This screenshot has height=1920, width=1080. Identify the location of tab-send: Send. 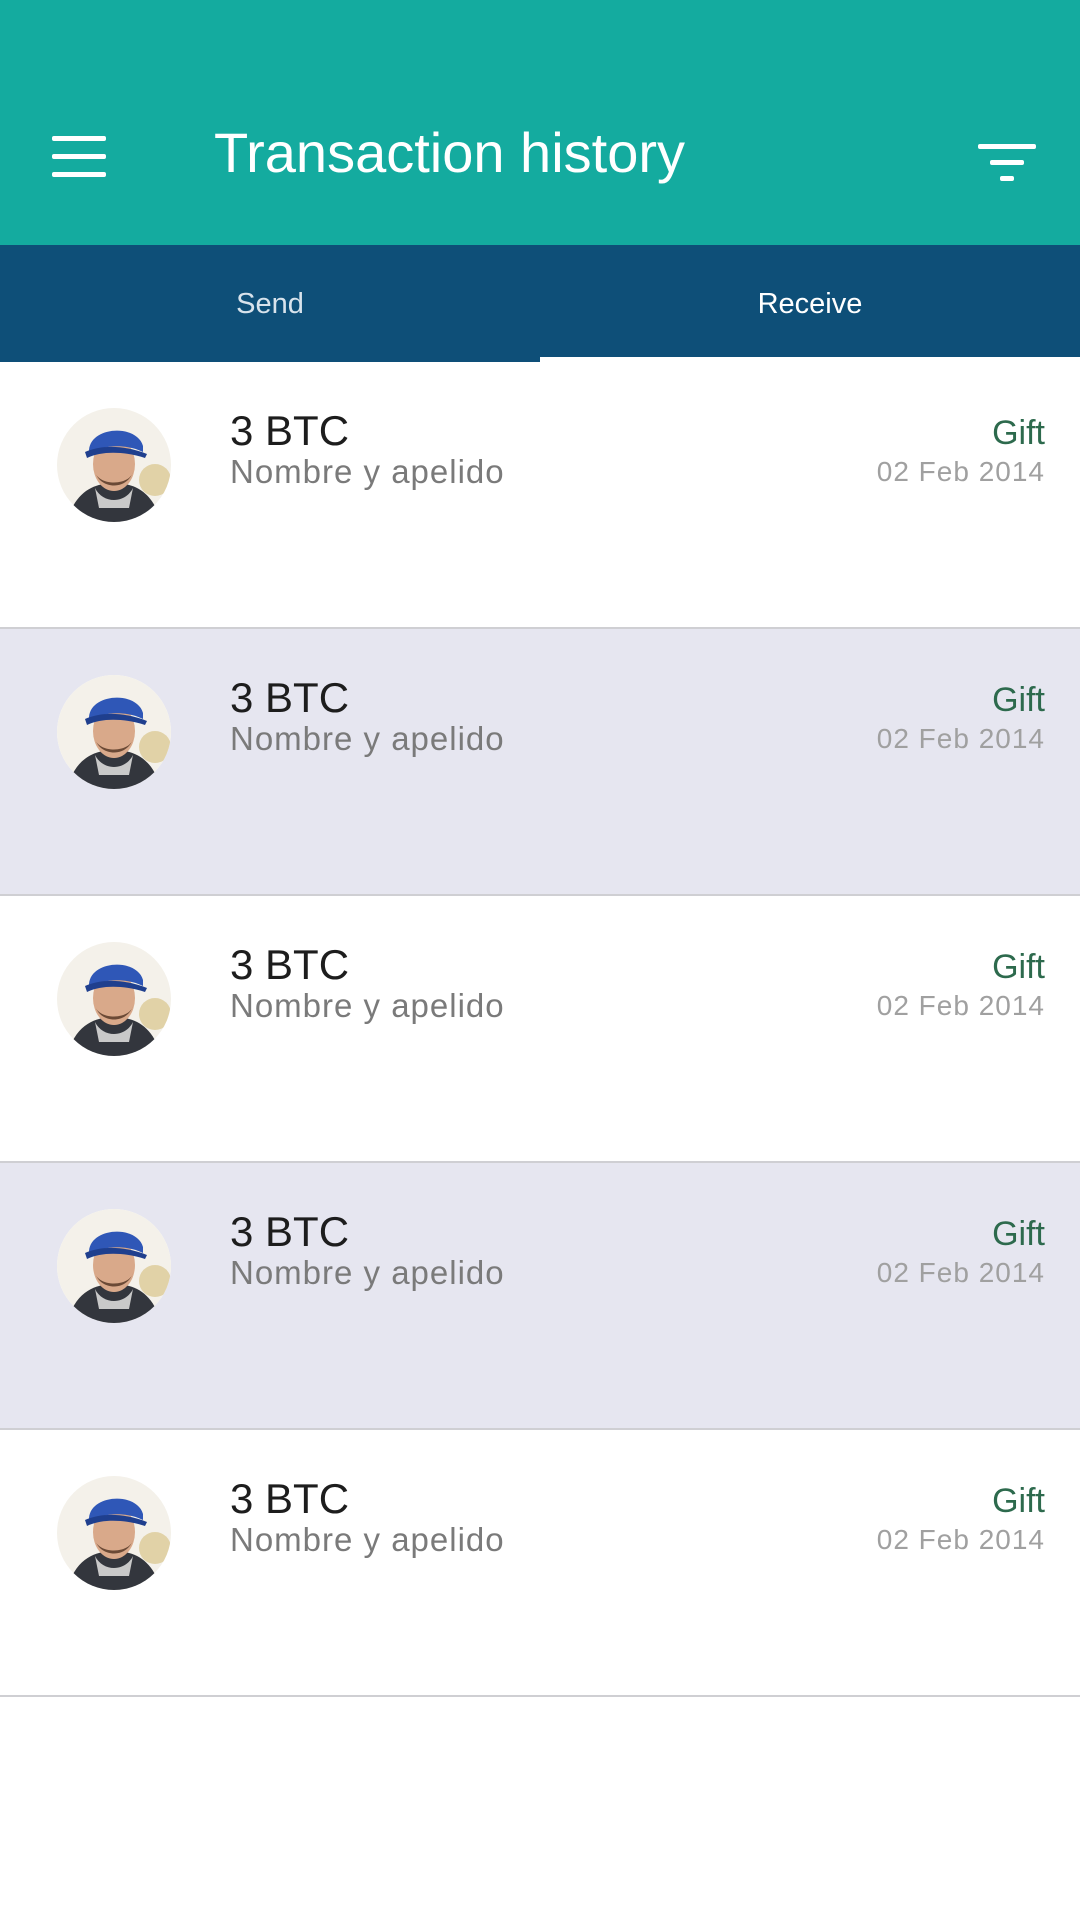
(270, 303).